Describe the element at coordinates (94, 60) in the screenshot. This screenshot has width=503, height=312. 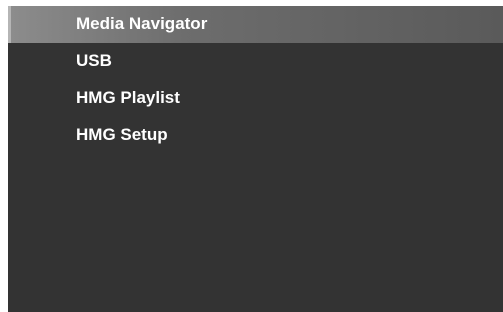
I see `menu-item-label: USB` at that location.